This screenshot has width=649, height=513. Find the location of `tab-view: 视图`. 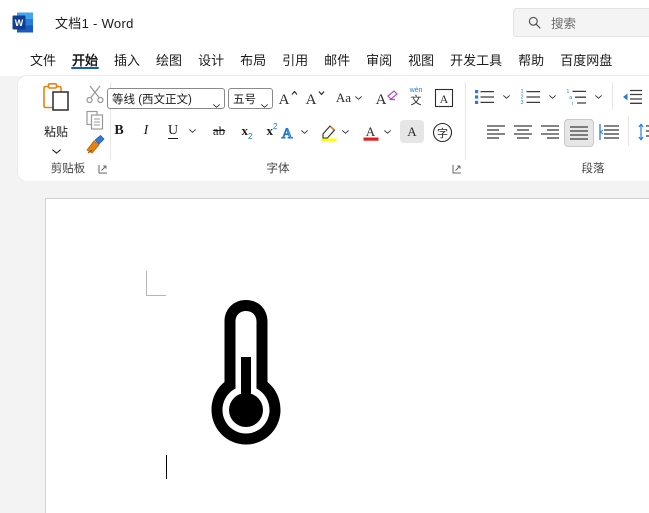

tab-view: 视图 is located at coordinates (421, 57).